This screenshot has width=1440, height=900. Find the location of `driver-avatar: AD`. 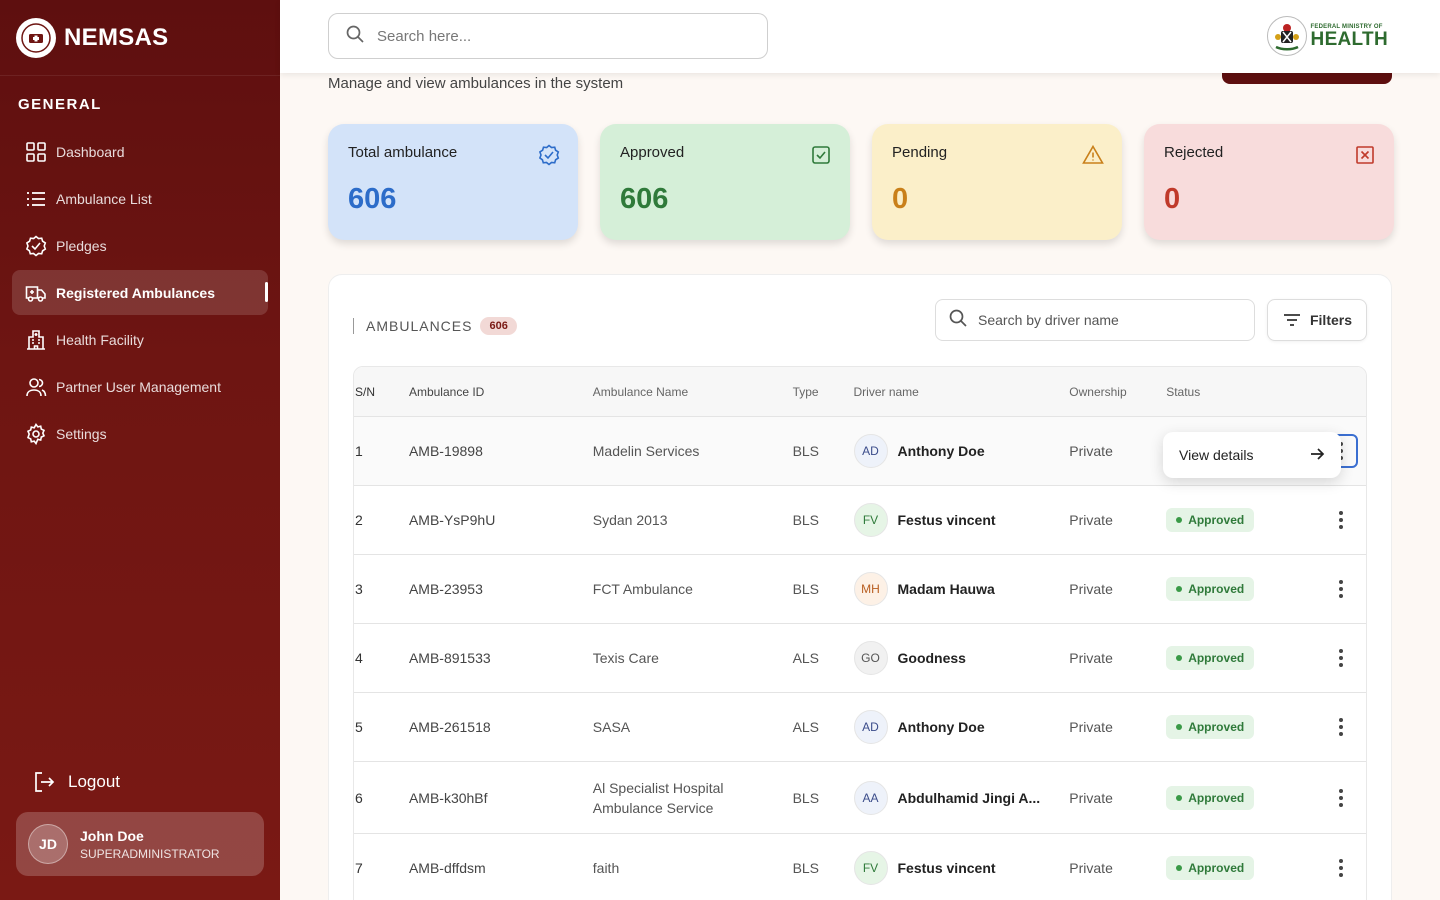

driver-avatar: AD is located at coordinates (870, 451).